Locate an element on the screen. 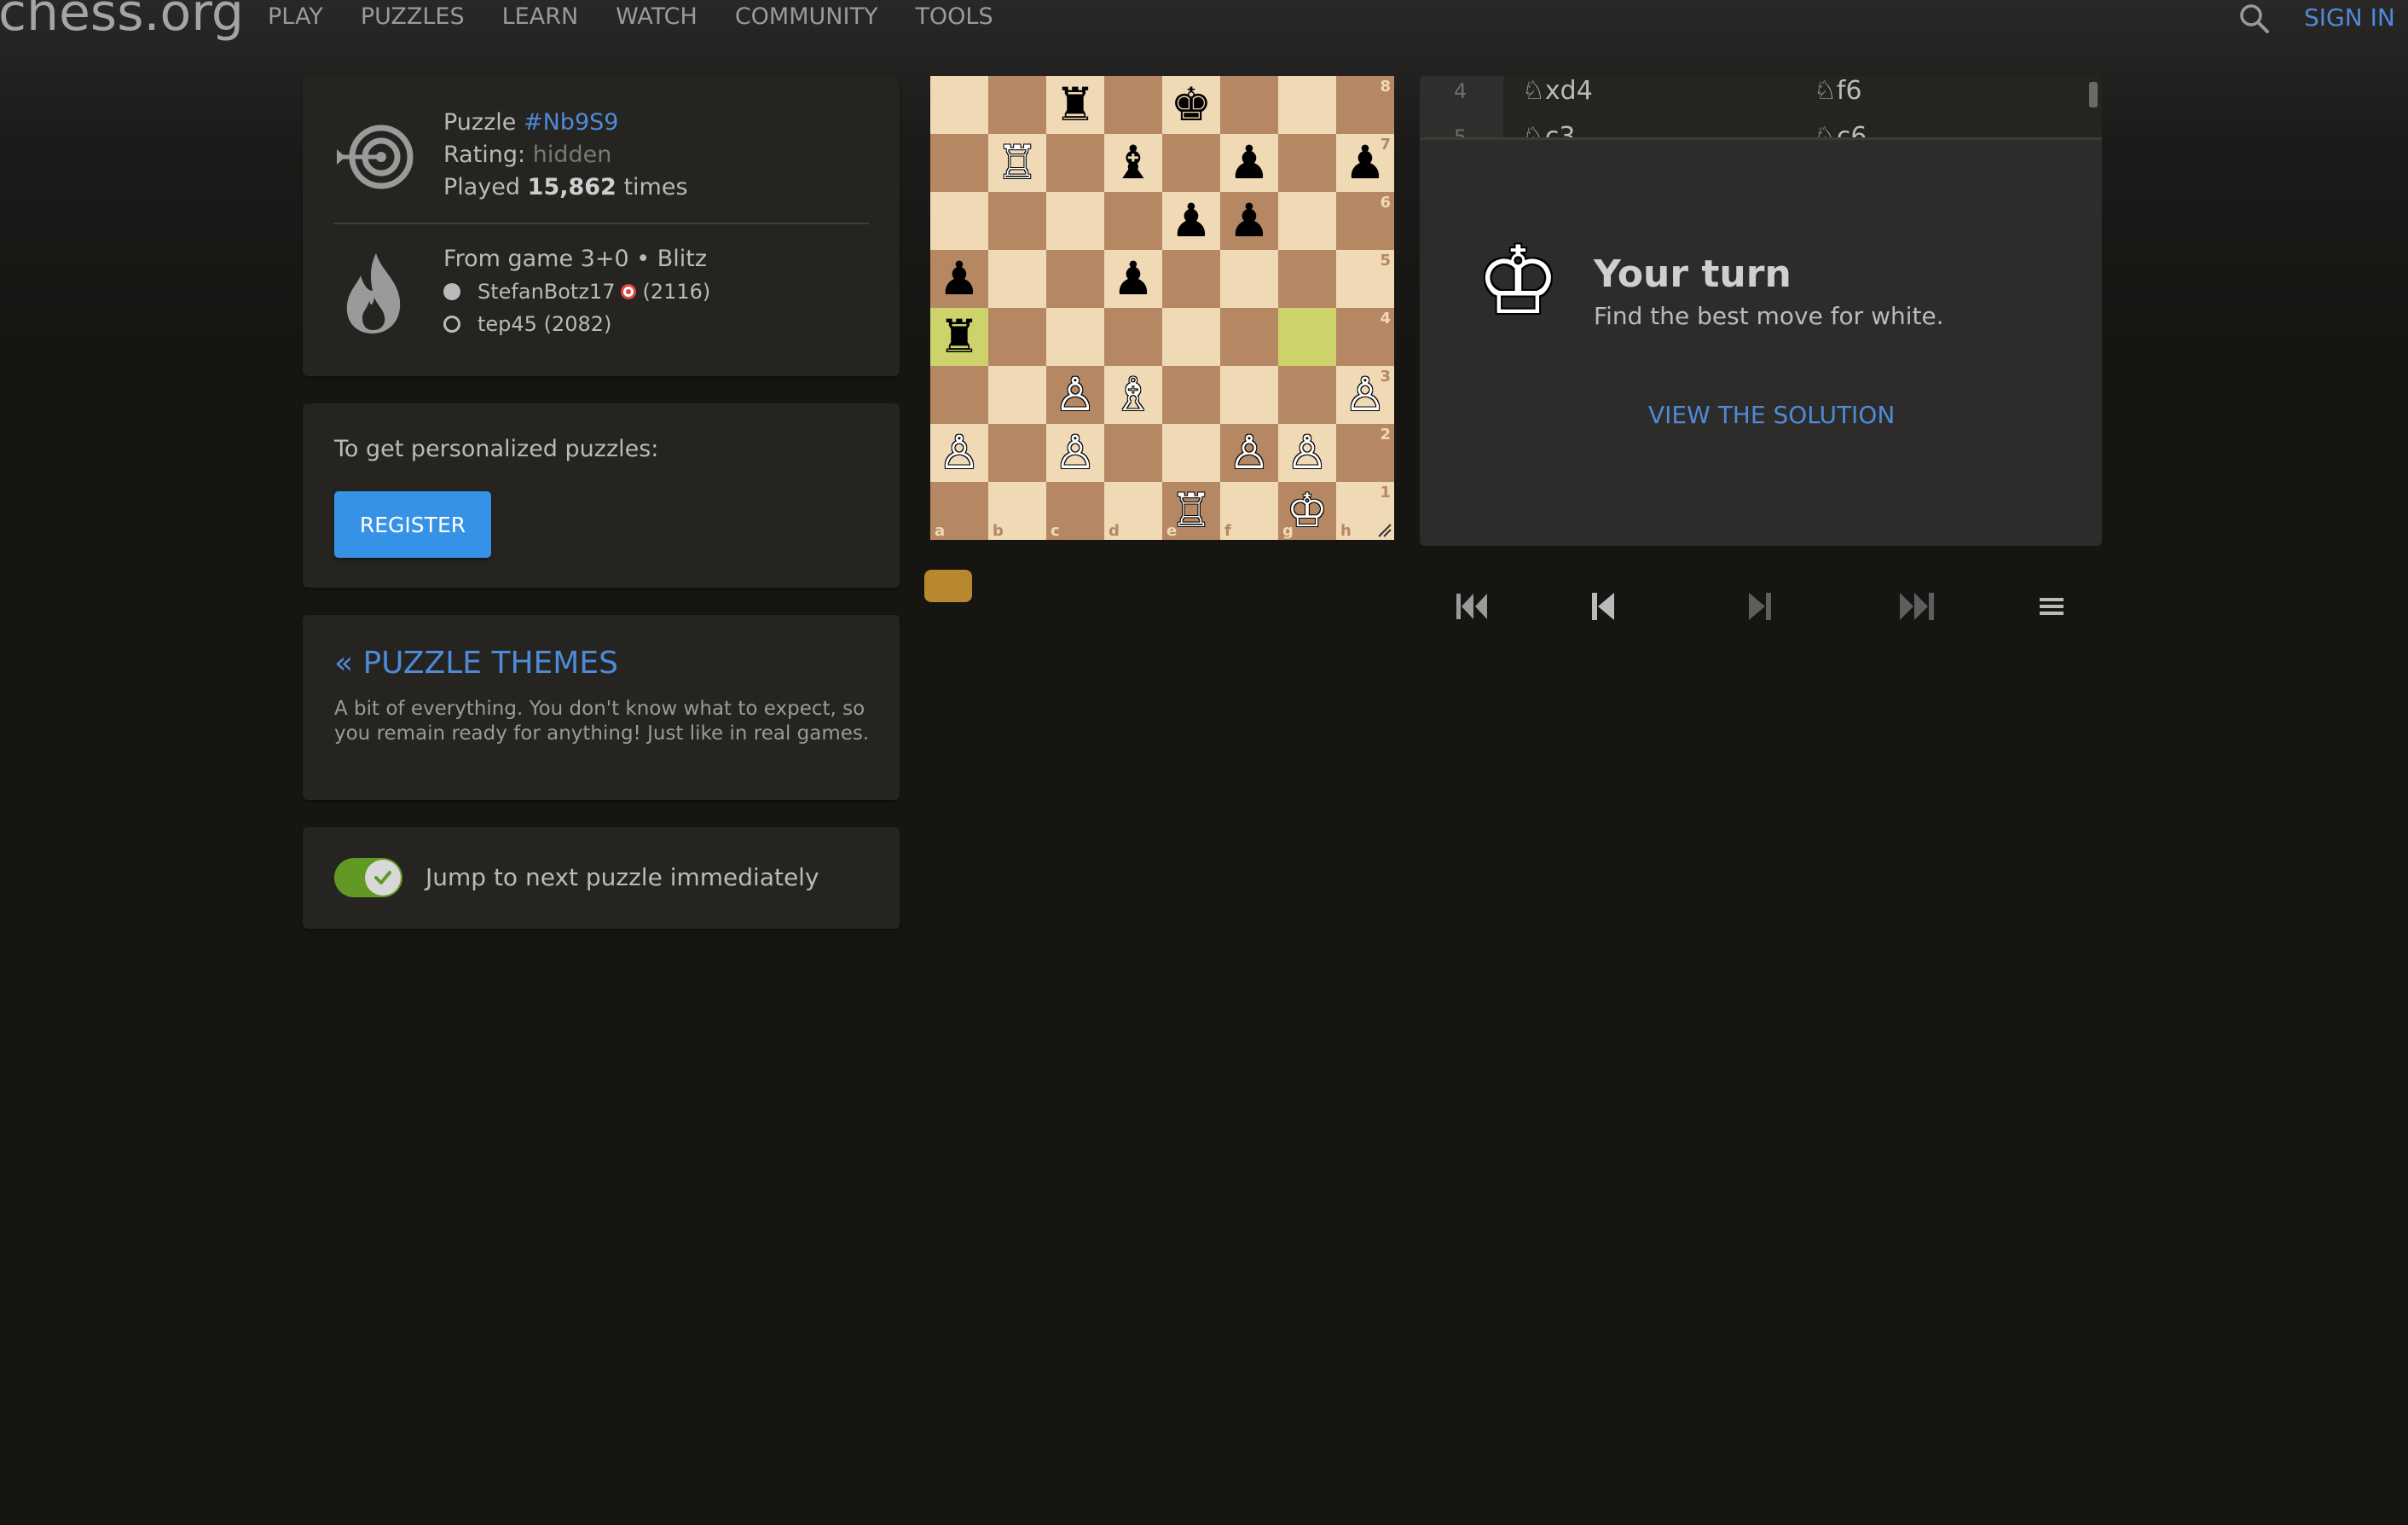  chess-piece: ♗ is located at coordinates (1133, 395).